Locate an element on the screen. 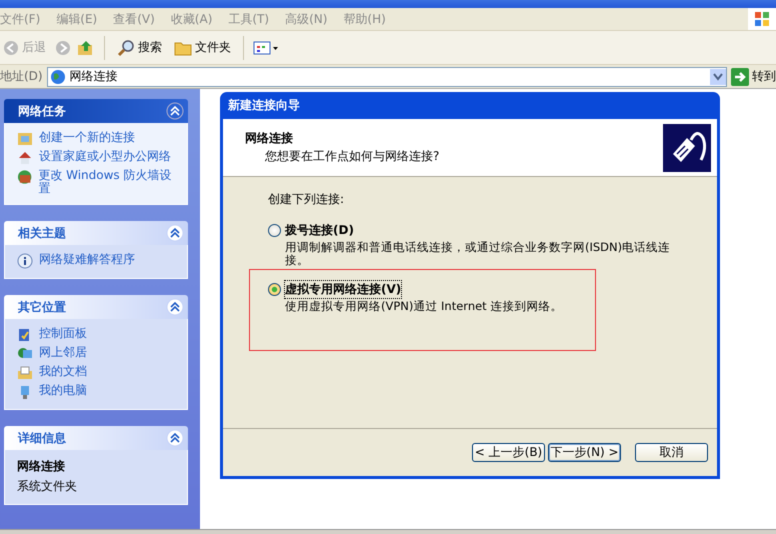  view-icon is located at coordinates (266, 48).